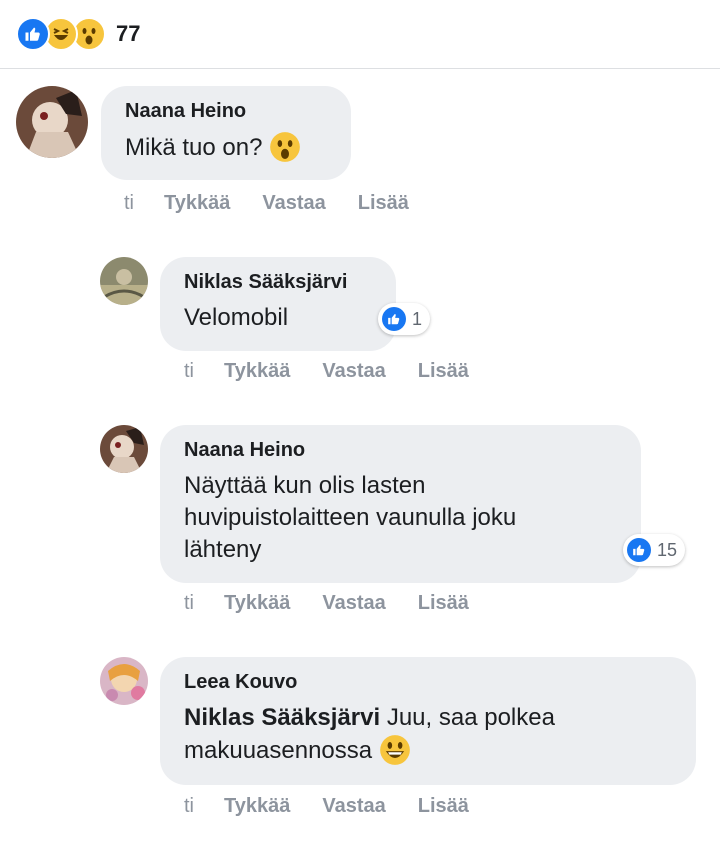 The image size is (720, 842). I want to click on comment-reaction-badge: 15, so click(654, 550).